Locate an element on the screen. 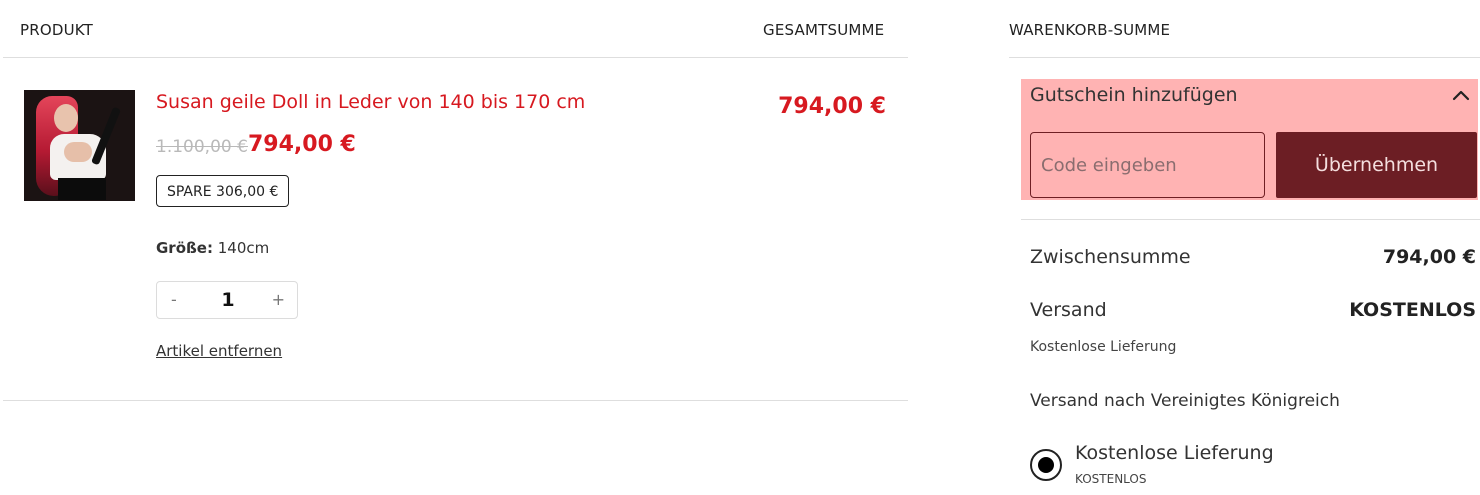  size-attribute: Größe: 140cm is located at coordinates (212, 248).